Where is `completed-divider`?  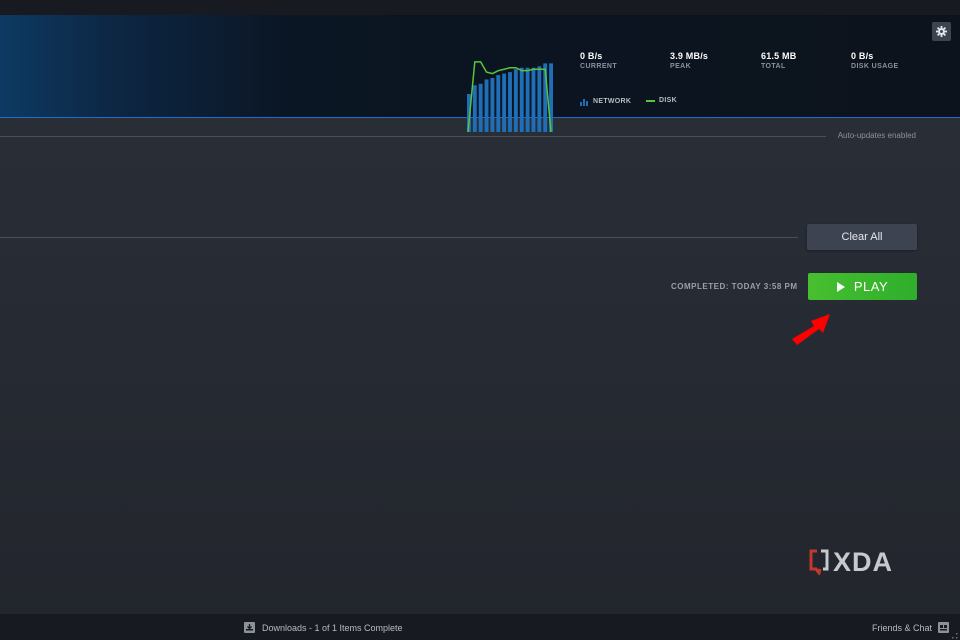 completed-divider is located at coordinates (399, 237).